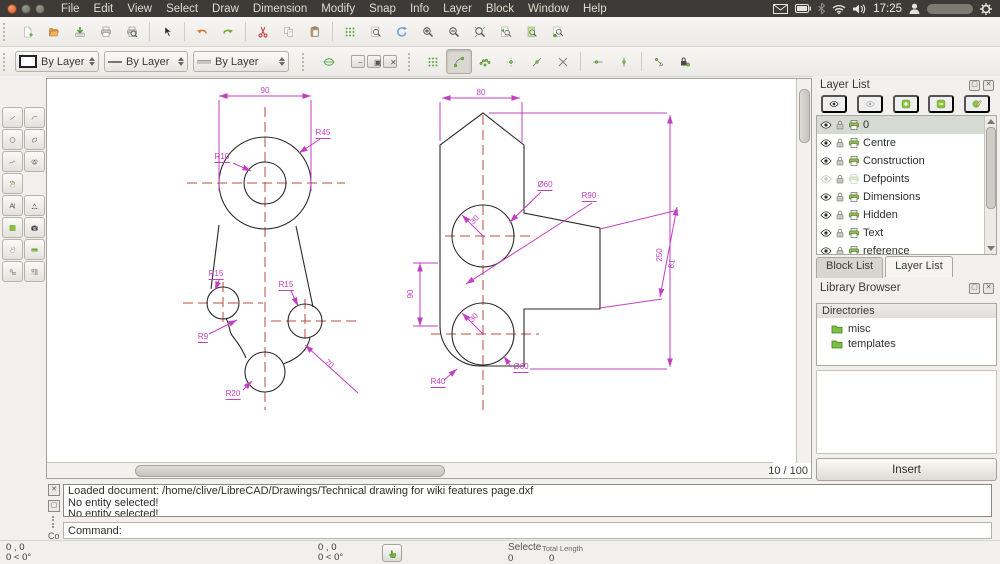 The image size is (1000, 564). What do you see at coordinates (12, 117) in the screenshot?
I see `draw-line-button` at bounding box center [12, 117].